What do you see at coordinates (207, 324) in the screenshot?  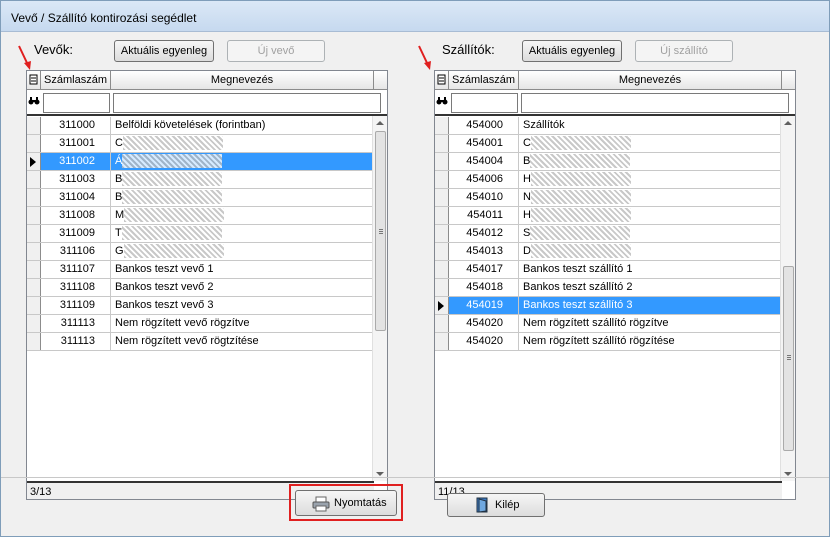 I see `table-row: 311113 Nem rögzített vevő rögzítve` at bounding box center [207, 324].